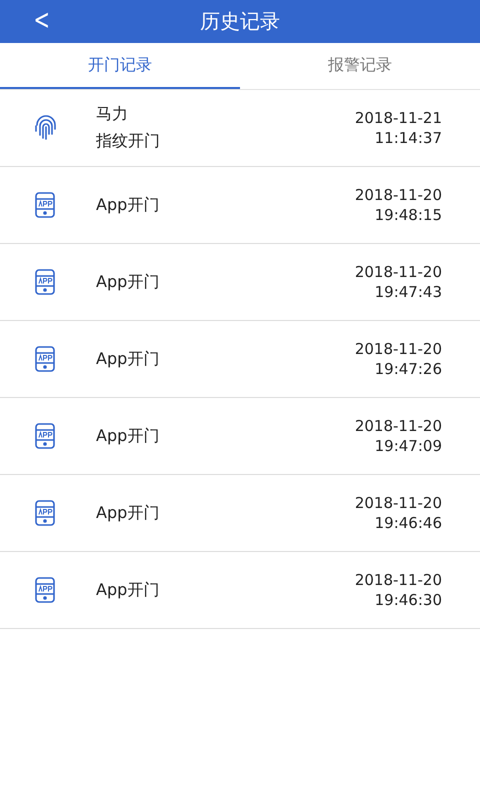 This screenshot has height=800, width=480. I want to click on record-time: 19:46:30, so click(408, 600).